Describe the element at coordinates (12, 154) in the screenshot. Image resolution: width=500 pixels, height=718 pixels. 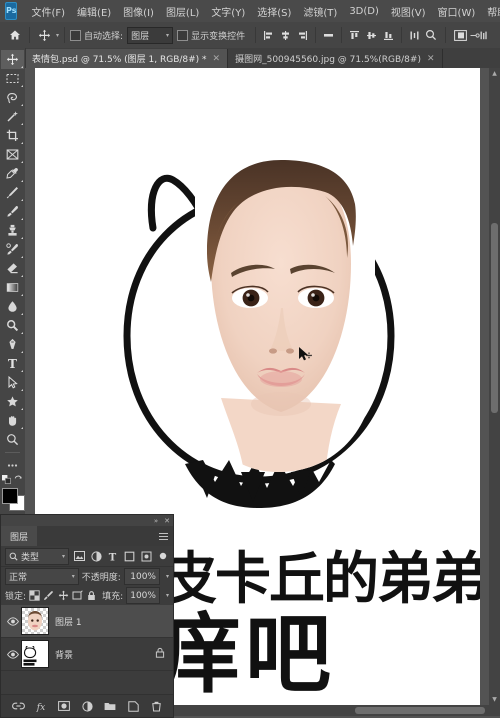
I see `frame-tool` at that location.